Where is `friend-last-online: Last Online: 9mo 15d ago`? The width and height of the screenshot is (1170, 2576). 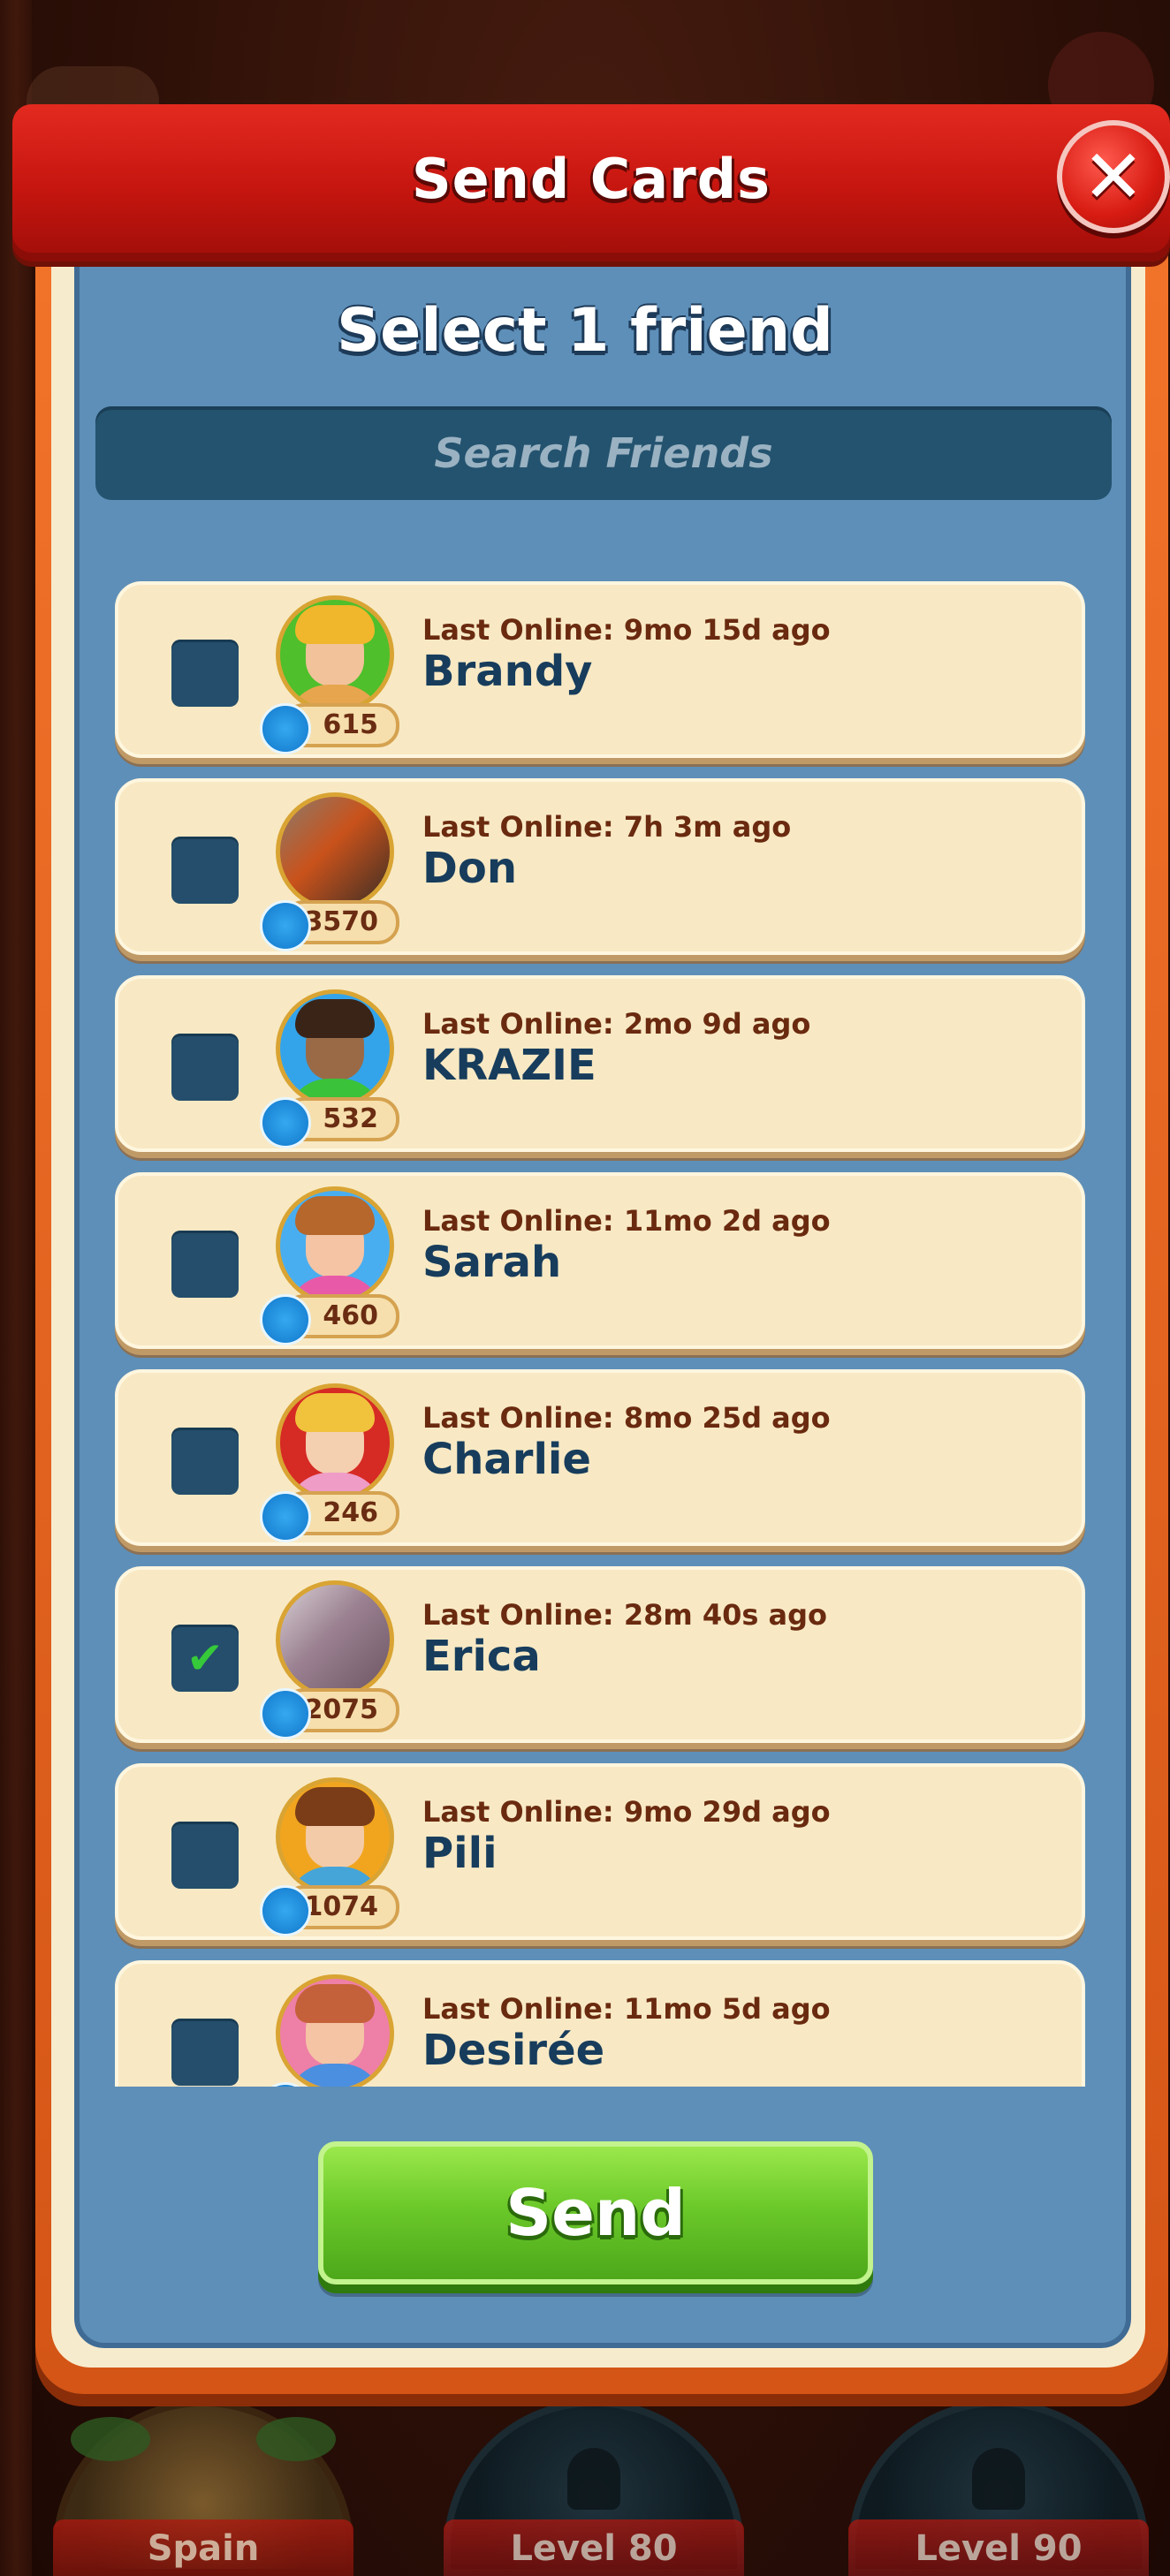
friend-last-online: Last Online: 9mo 15d ago is located at coordinates (626, 630).